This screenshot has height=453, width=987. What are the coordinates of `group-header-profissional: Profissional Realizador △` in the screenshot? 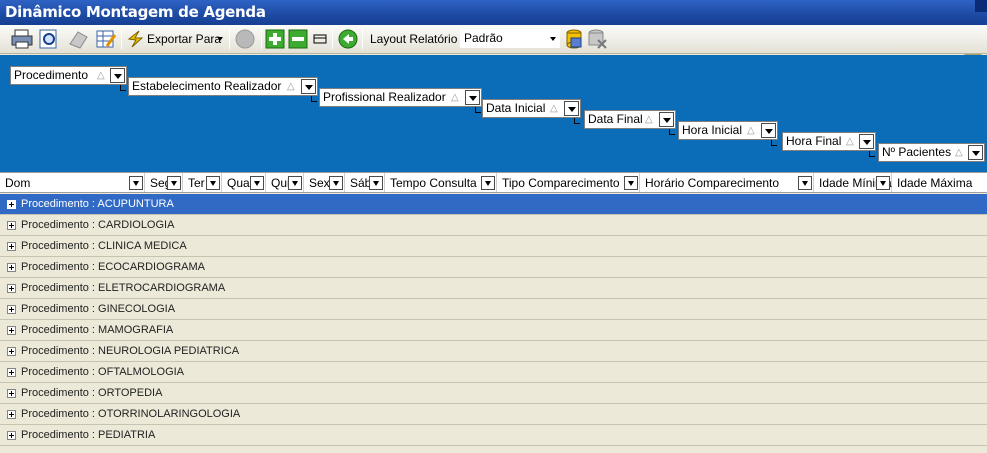 It's located at (400, 97).